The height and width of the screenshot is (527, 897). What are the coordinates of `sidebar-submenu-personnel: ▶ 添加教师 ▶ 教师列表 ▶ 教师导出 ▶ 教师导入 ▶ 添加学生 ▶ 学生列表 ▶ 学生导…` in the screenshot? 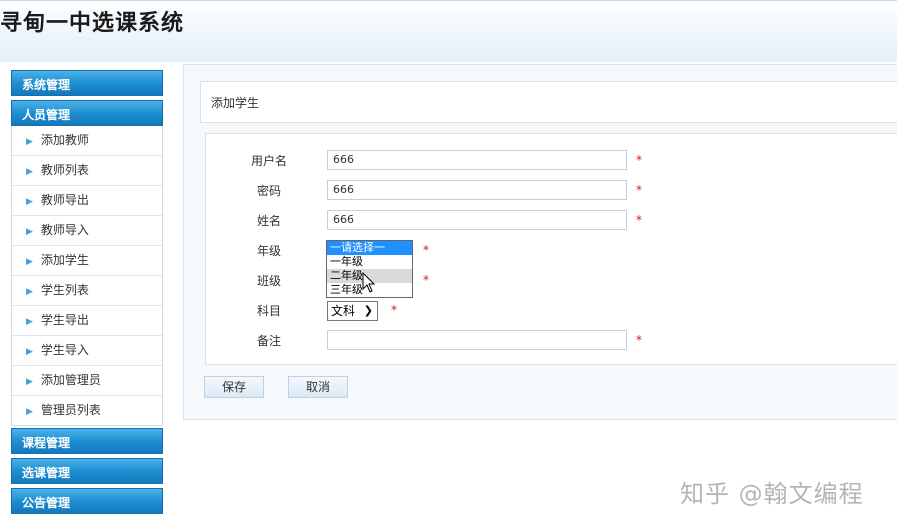 It's located at (87, 276).